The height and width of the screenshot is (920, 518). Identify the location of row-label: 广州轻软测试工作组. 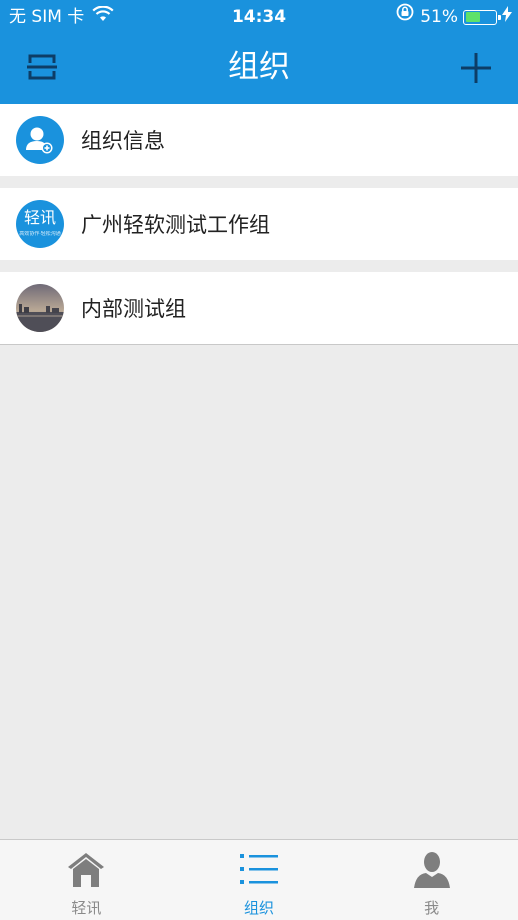
(175, 225).